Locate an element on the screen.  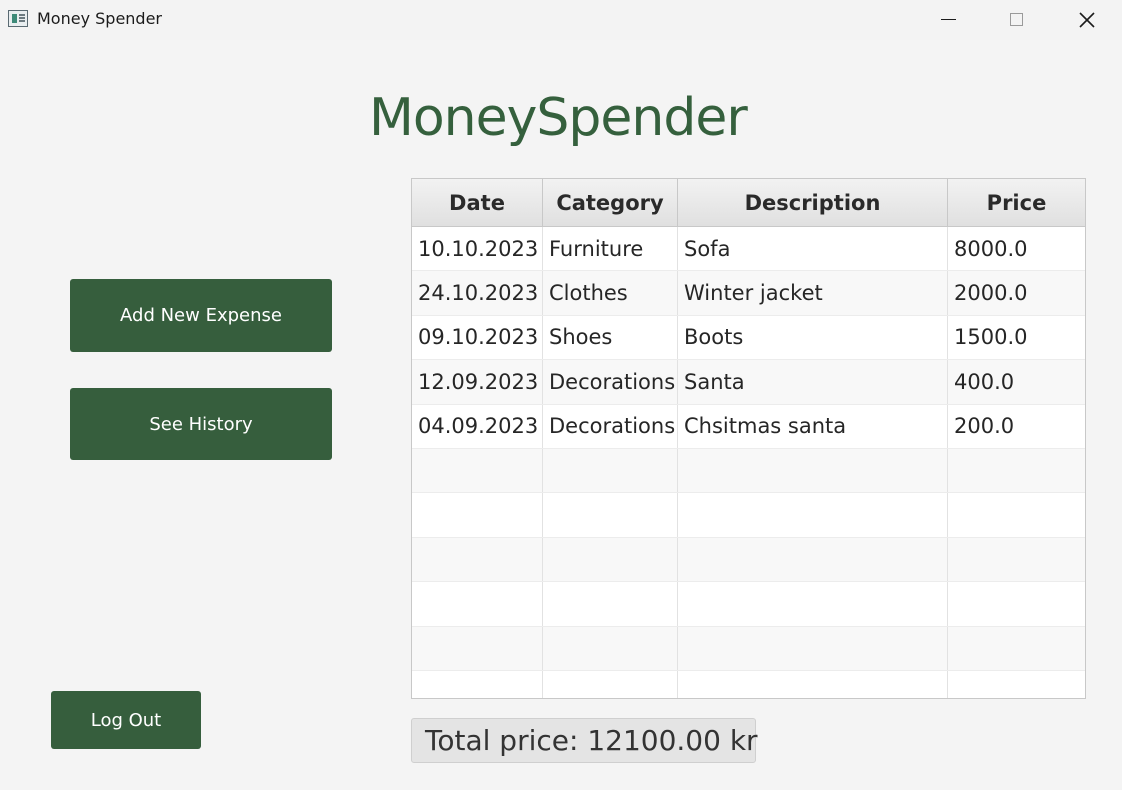
table-header: Date Category Description Price is located at coordinates (748, 203).